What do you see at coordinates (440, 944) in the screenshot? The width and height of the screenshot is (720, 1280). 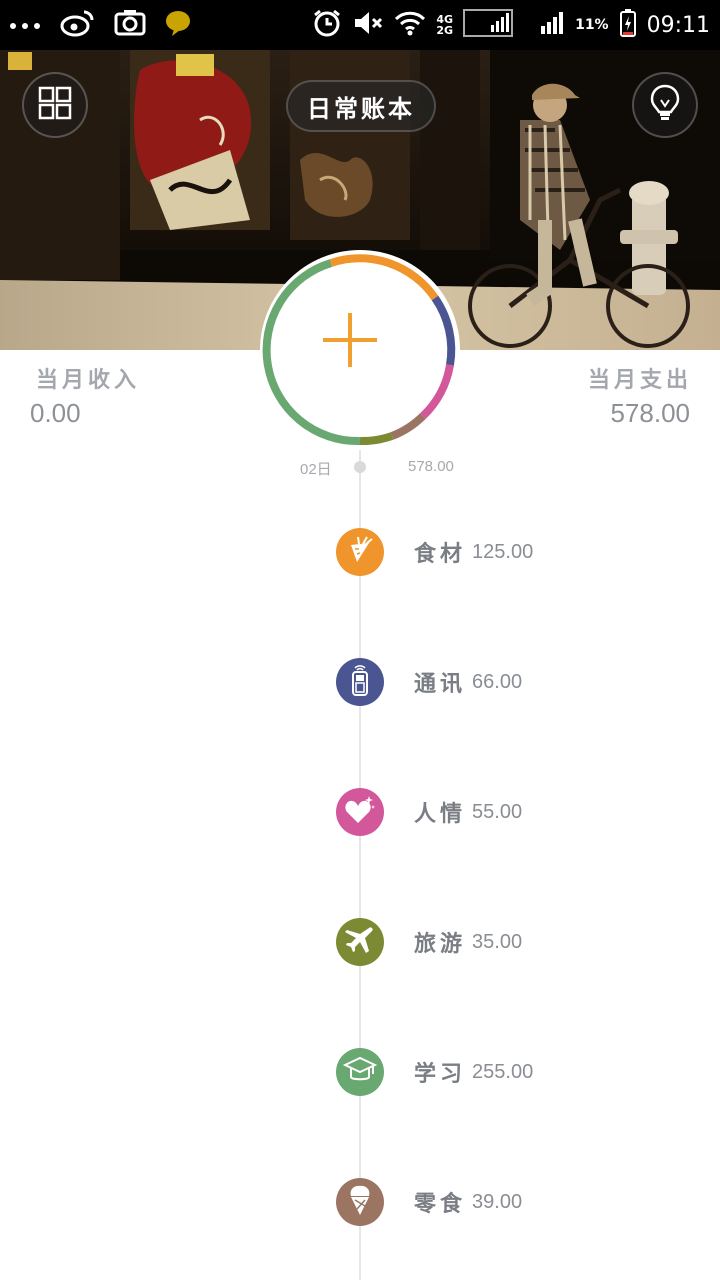 I see `record-category: 旅游` at bounding box center [440, 944].